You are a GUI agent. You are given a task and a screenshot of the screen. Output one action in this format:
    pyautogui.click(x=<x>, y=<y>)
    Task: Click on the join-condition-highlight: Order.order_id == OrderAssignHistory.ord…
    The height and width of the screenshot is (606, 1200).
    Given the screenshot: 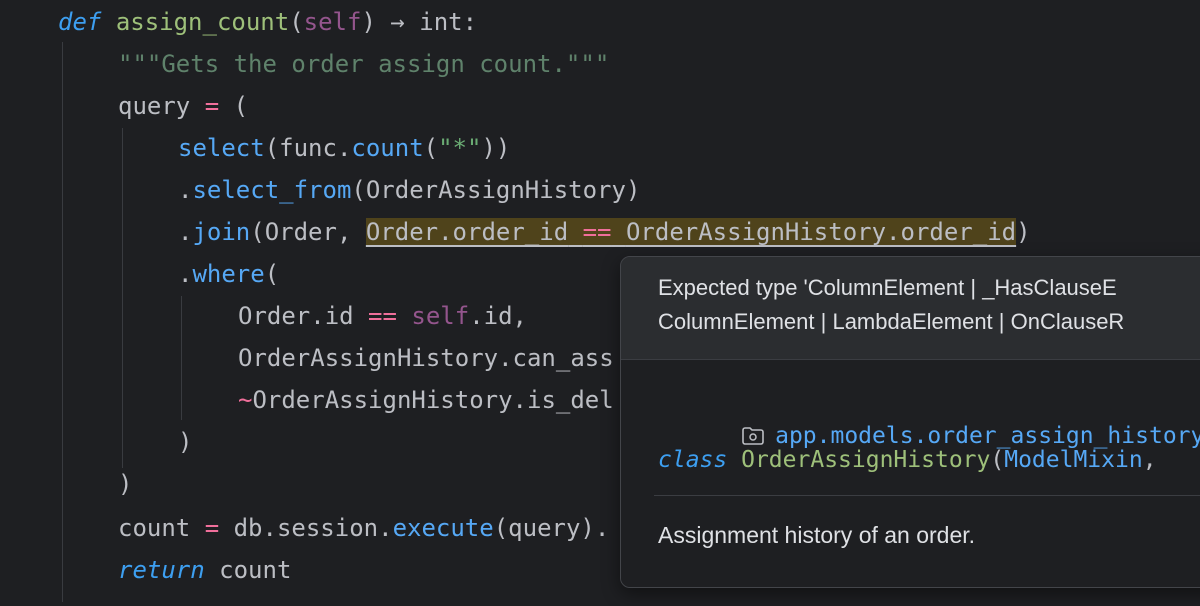 What is the action you would take?
    pyautogui.click(x=691, y=232)
    